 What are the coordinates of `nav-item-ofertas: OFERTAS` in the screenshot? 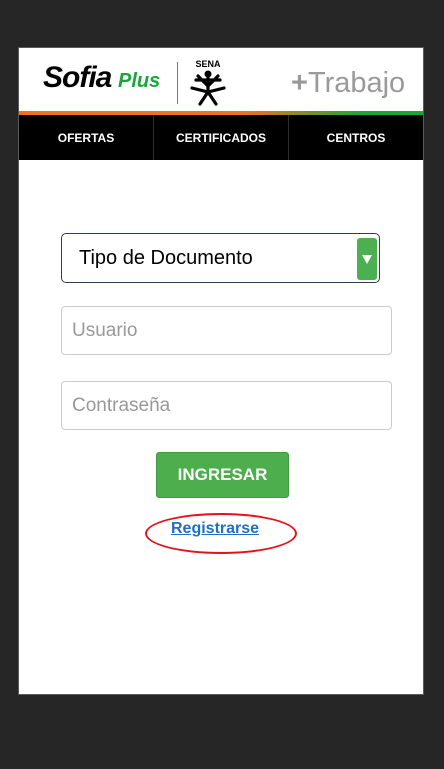 It's located at (86, 137).